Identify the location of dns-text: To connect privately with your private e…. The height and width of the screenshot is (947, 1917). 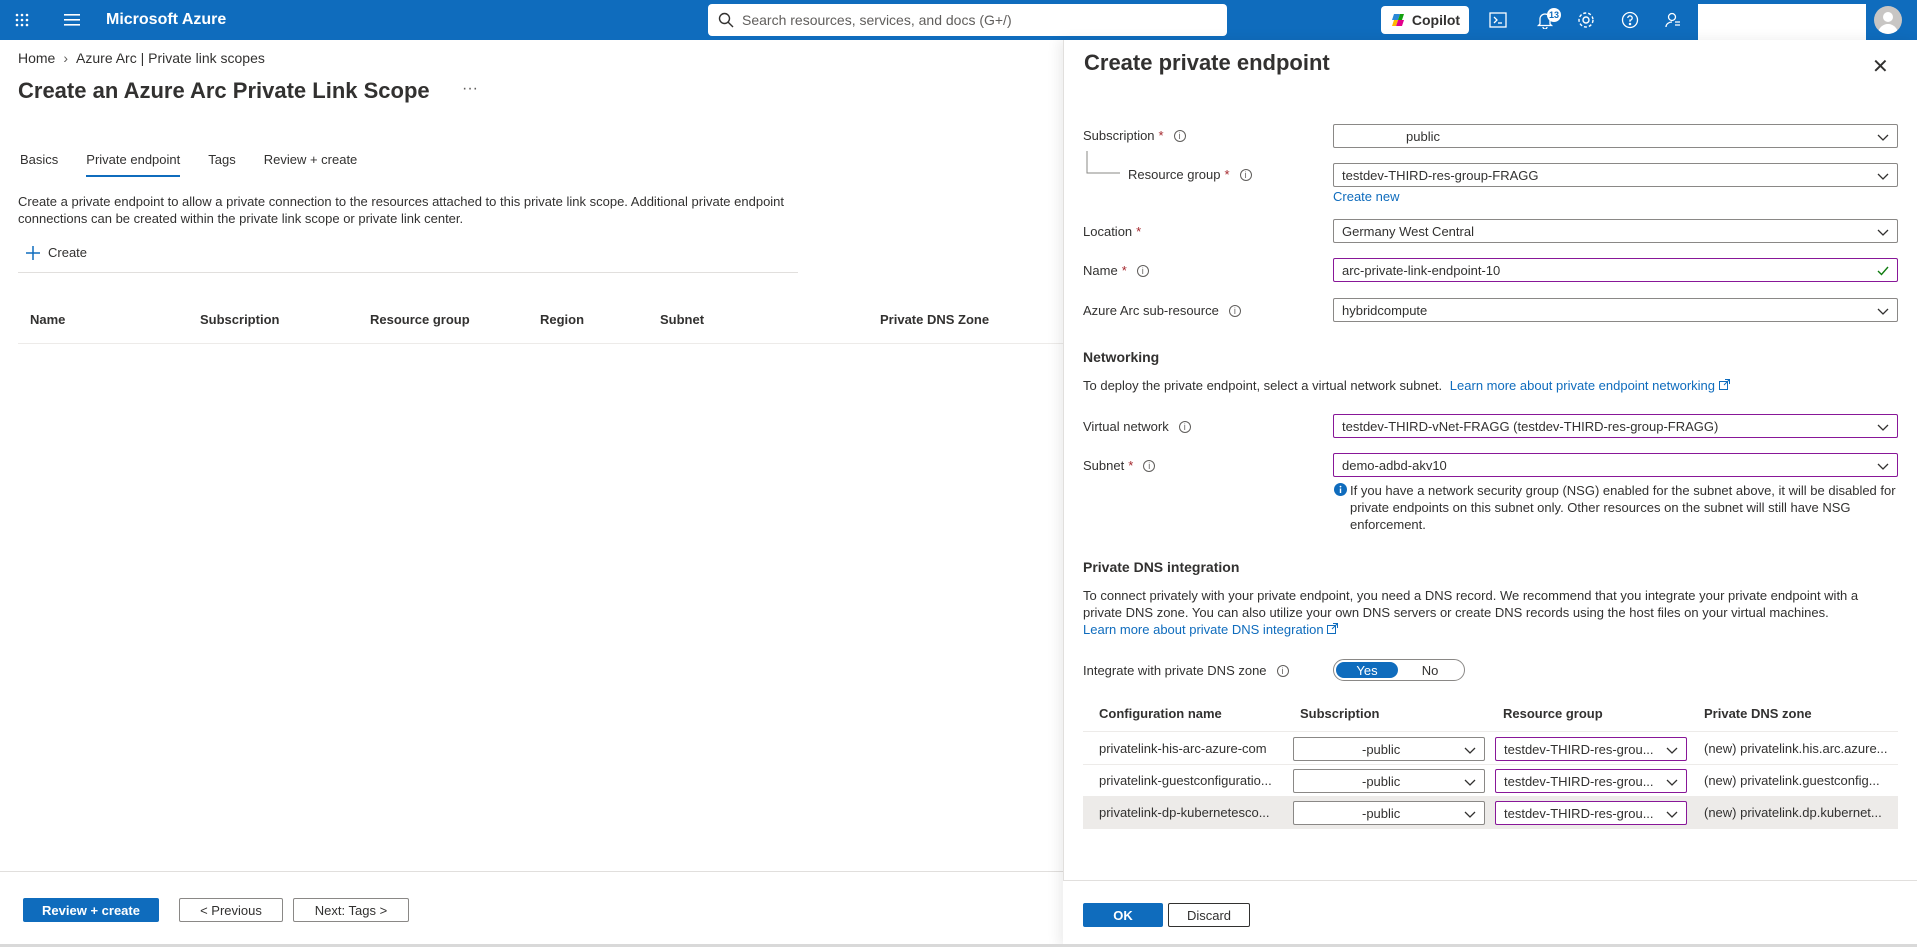
(1471, 604).